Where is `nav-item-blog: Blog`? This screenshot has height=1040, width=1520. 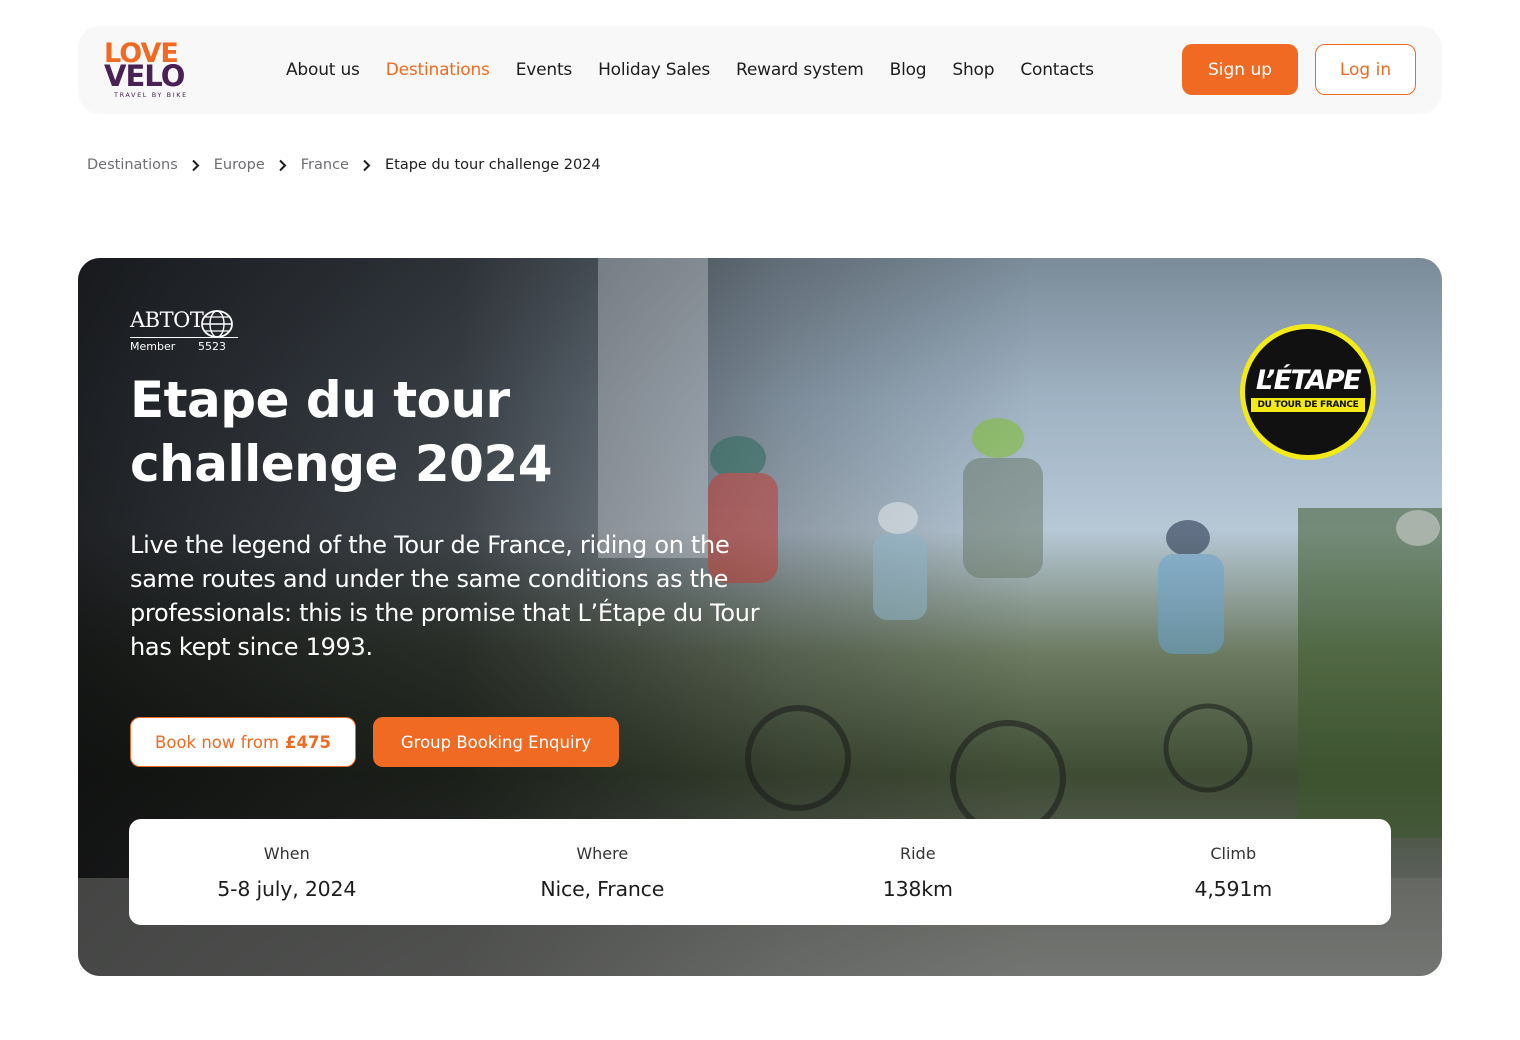
nav-item-blog: Blog is located at coordinates (908, 70).